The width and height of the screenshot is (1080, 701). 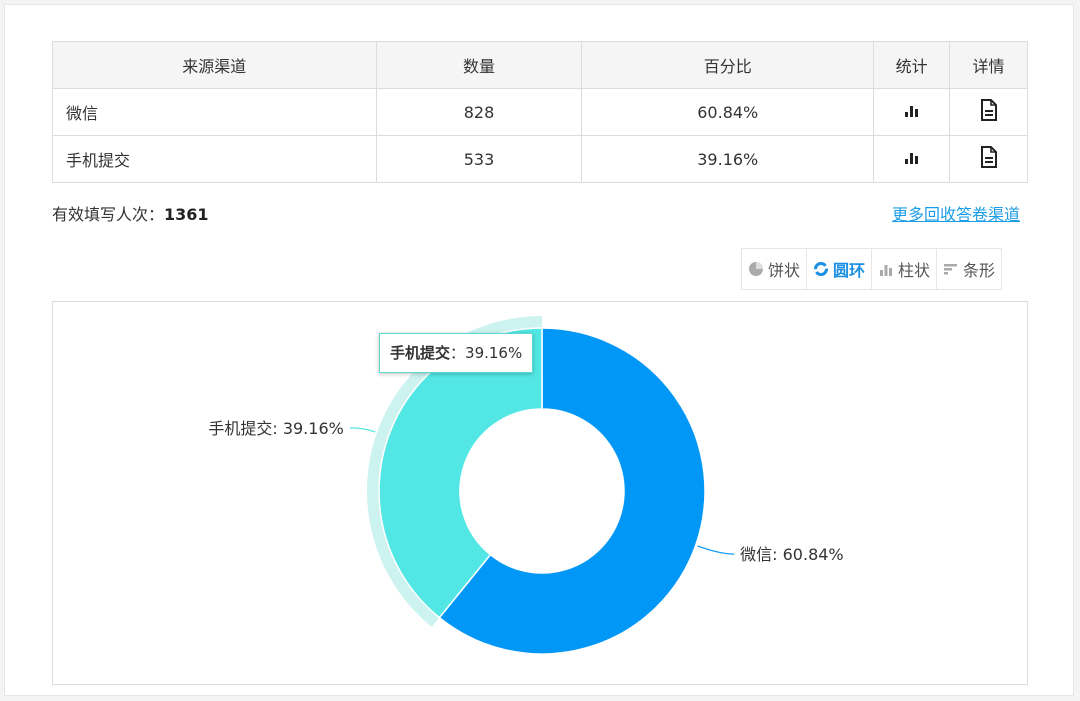 What do you see at coordinates (914, 270) in the screenshot?
I see `chart-type-column-label: 柱状` at bounding box center [914, 270].